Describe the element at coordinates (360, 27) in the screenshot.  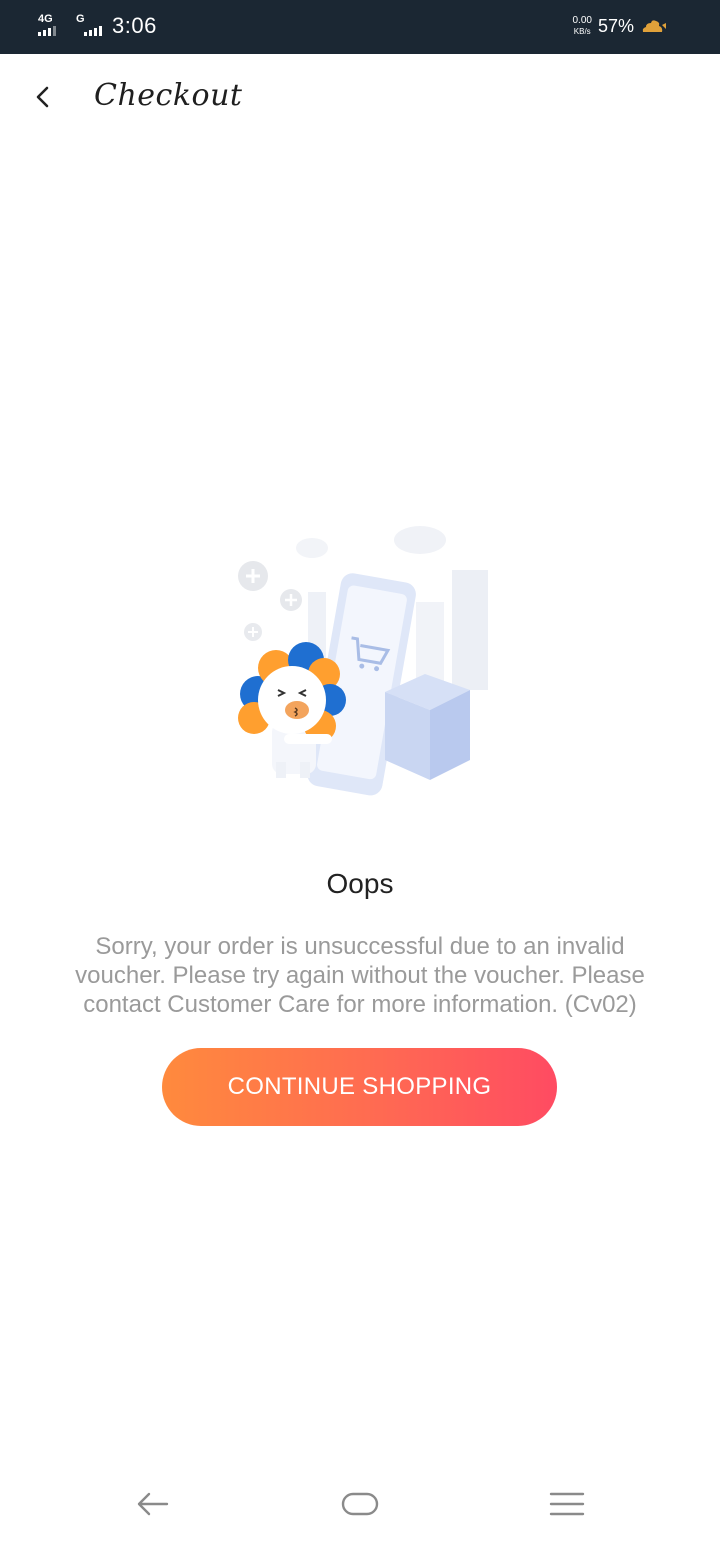
I see `status-bar: 4G G 3:06 0.00 KB/s 57%` at that location.